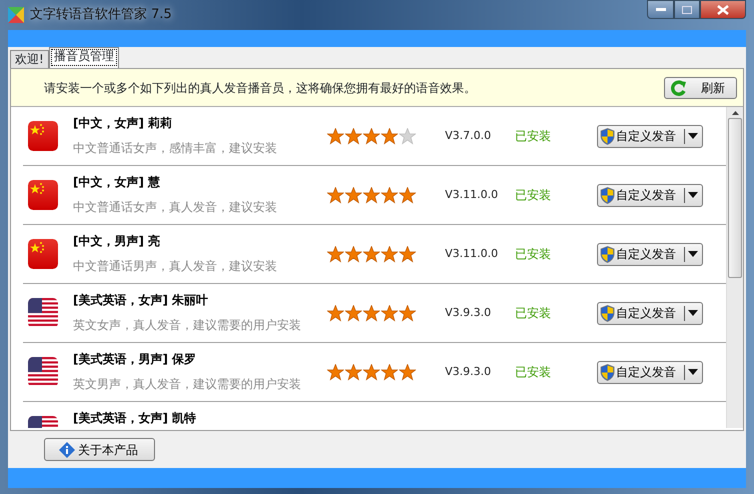 This screenshot has width=754, height=494. Describe the element at coordinates (187, 325) in the screenshot. I see `voice-description: 英文女声，真人发音，建议需要的用户安装` at that location.